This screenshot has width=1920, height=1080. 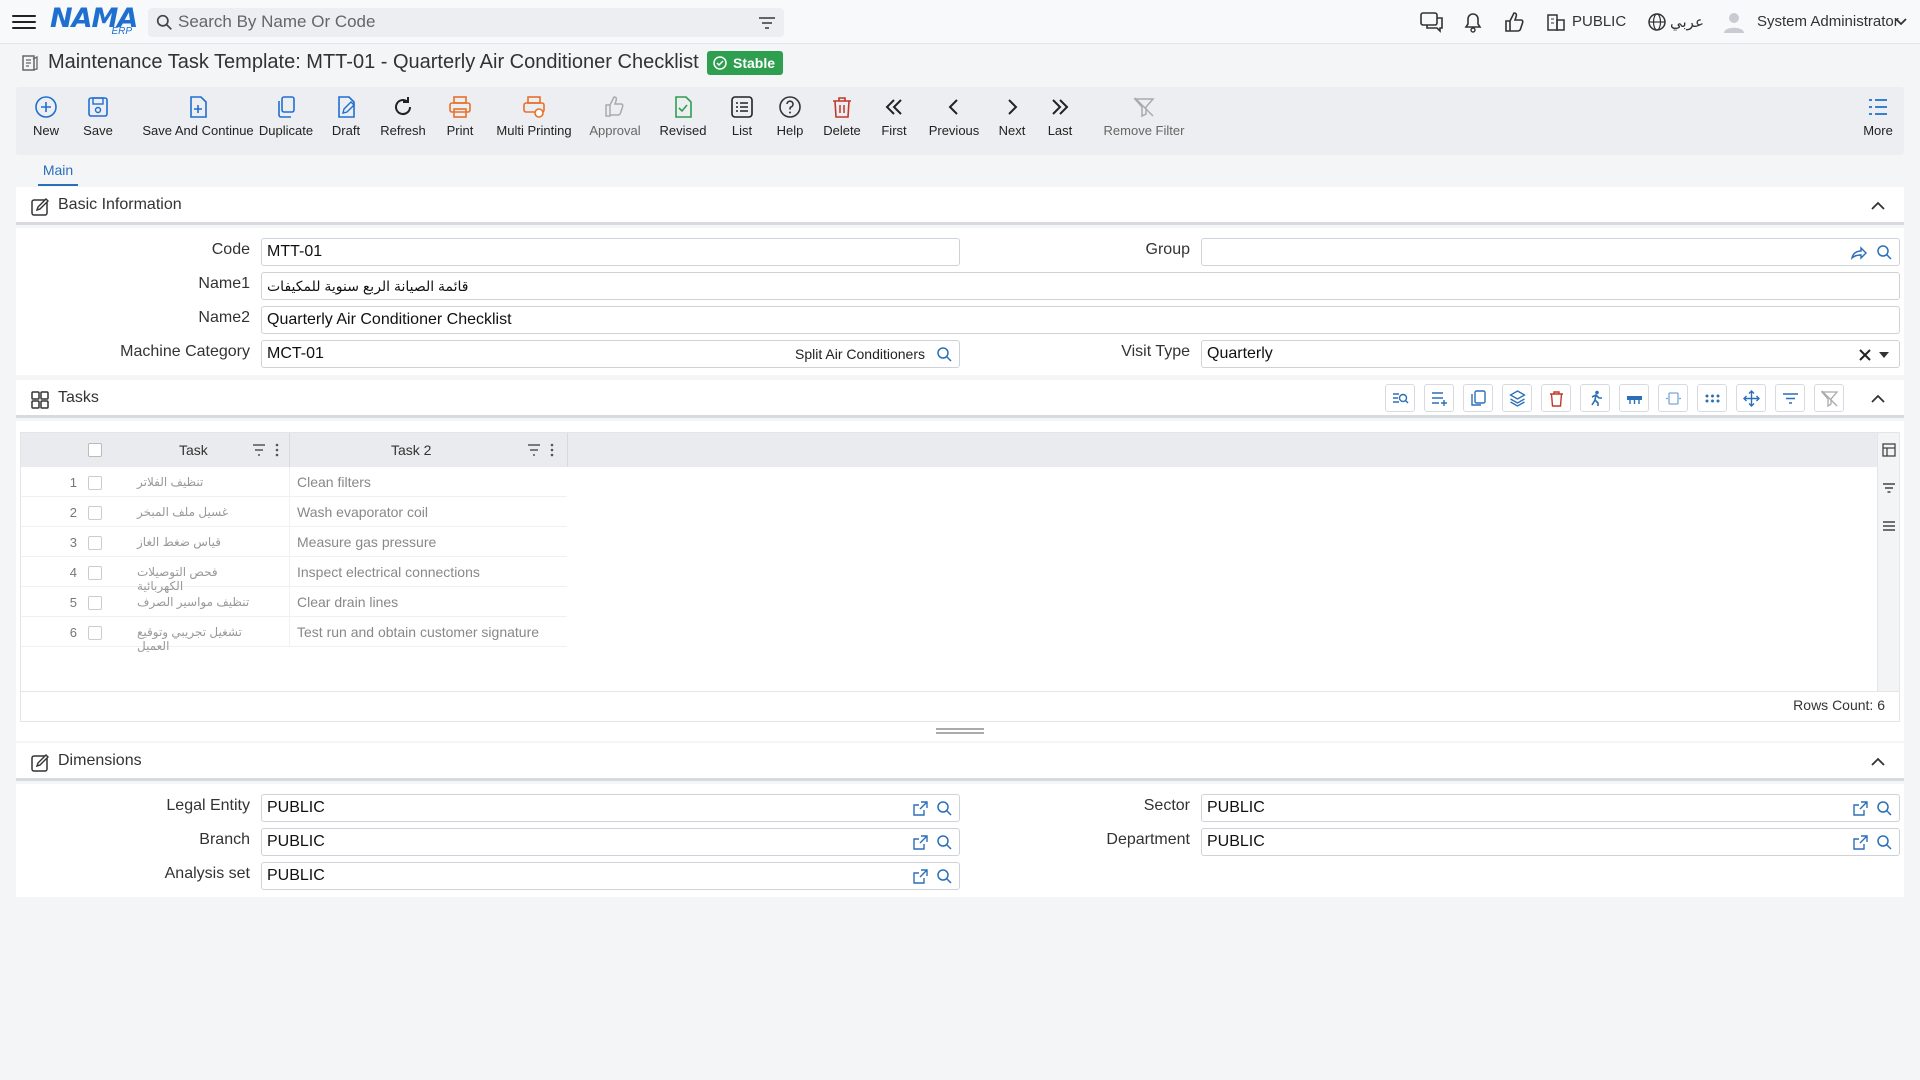 I want to click on help-button: Help, so click(x=790, y=116).